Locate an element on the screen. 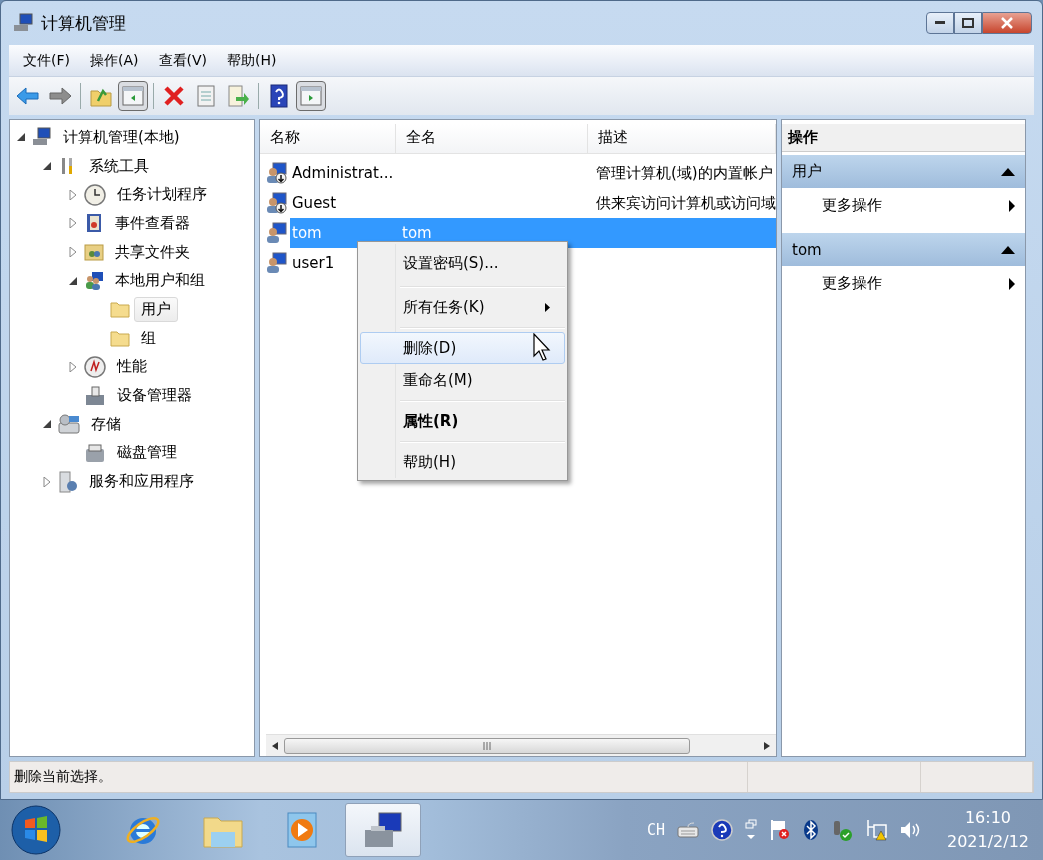 This screenshot has width=1043, height=860. shared-folder-icon is located at coordinates (94, 252).